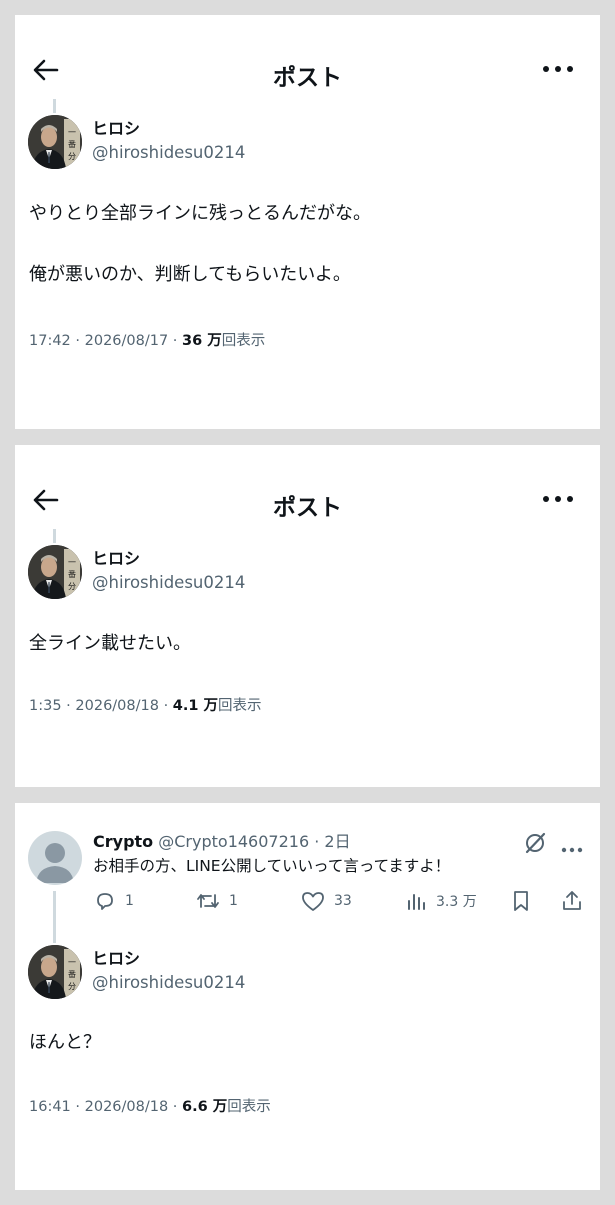  I want to click on post-text-line: 全ライン載せたい。, so click(110, 643).